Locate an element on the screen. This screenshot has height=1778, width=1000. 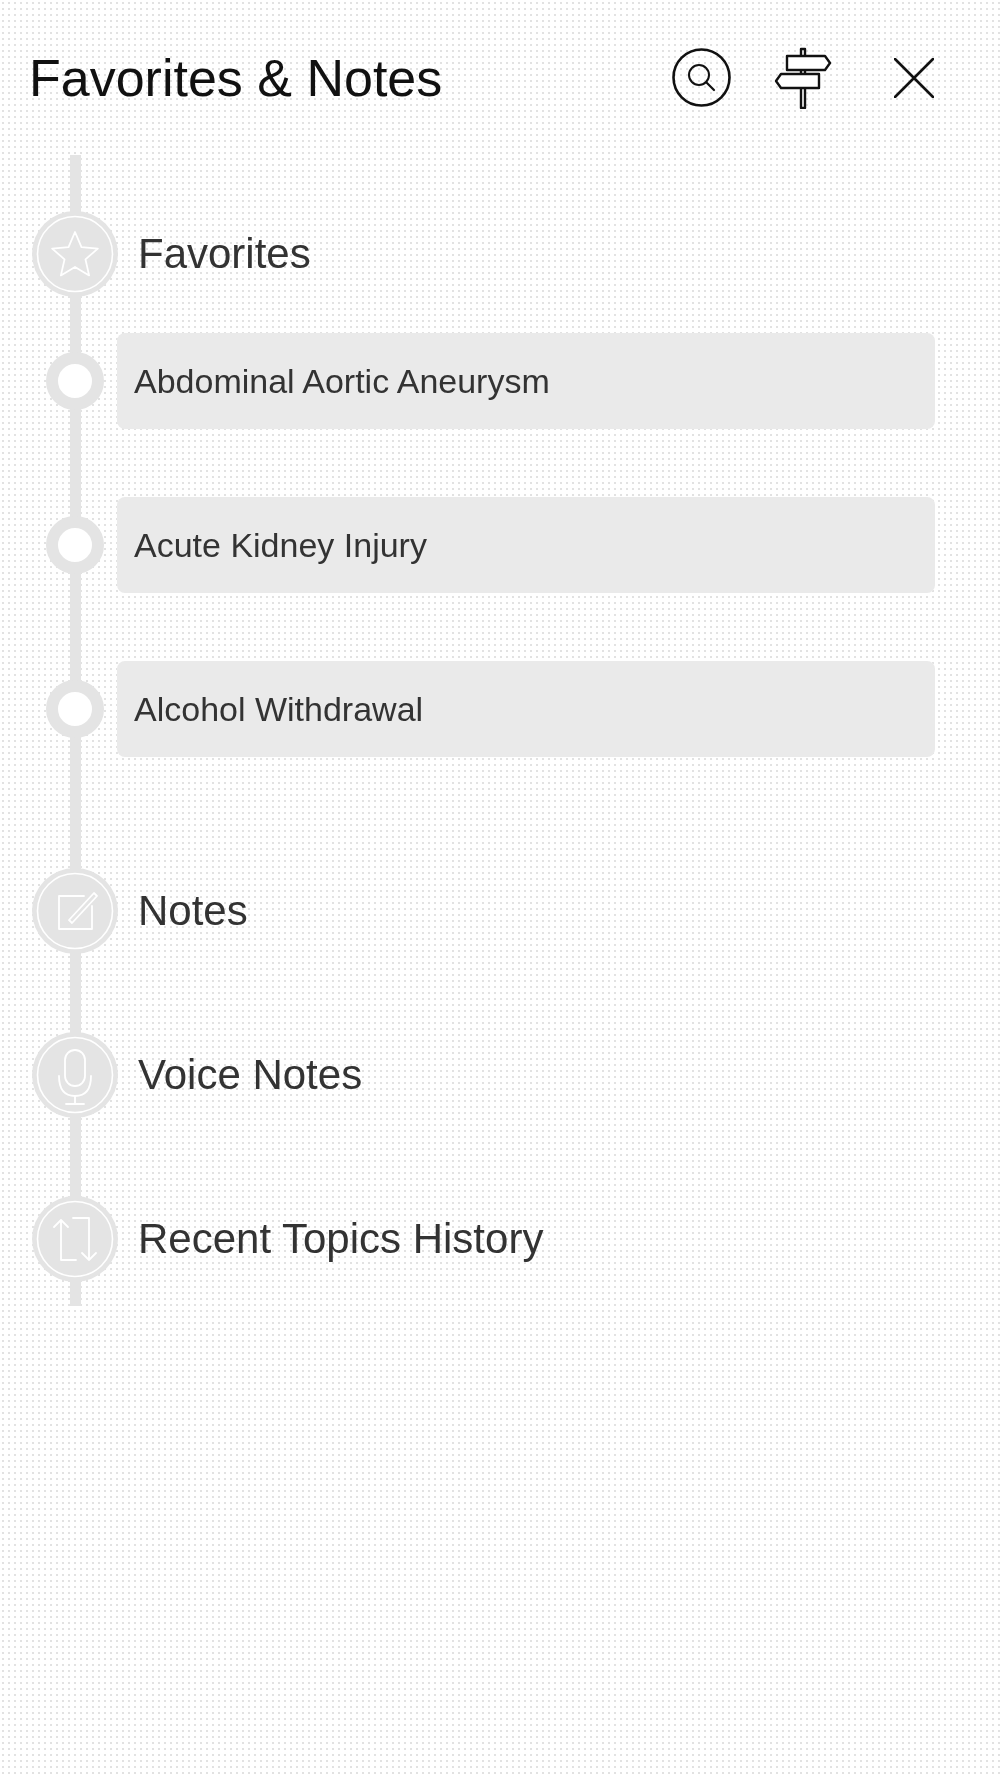
search-icon is located at coordinates (701, 77).